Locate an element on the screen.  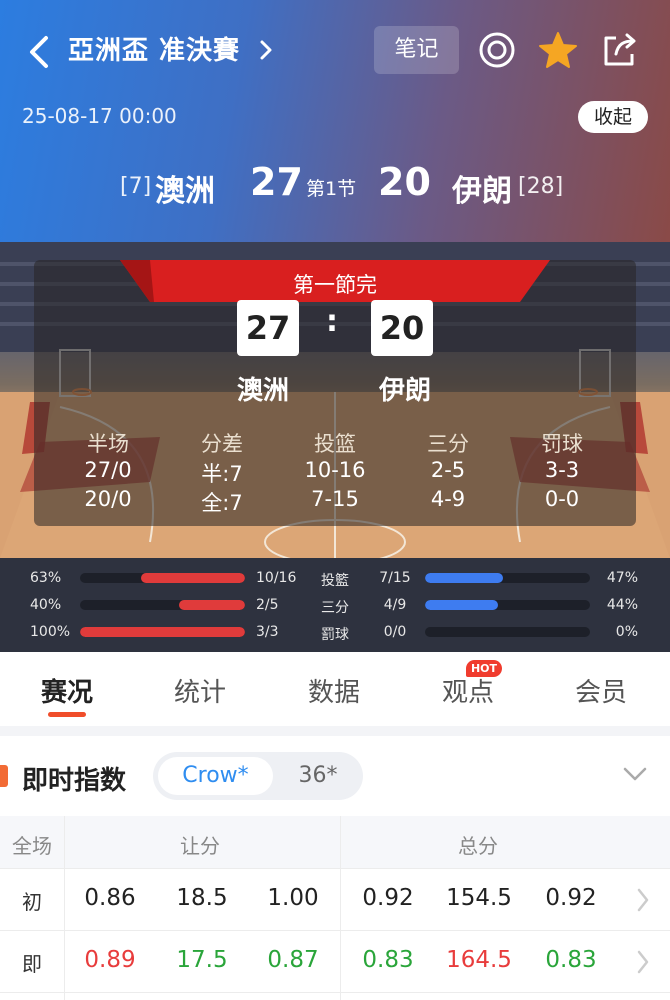
odds-value: 18.5 is located at coordinates (202, 898).